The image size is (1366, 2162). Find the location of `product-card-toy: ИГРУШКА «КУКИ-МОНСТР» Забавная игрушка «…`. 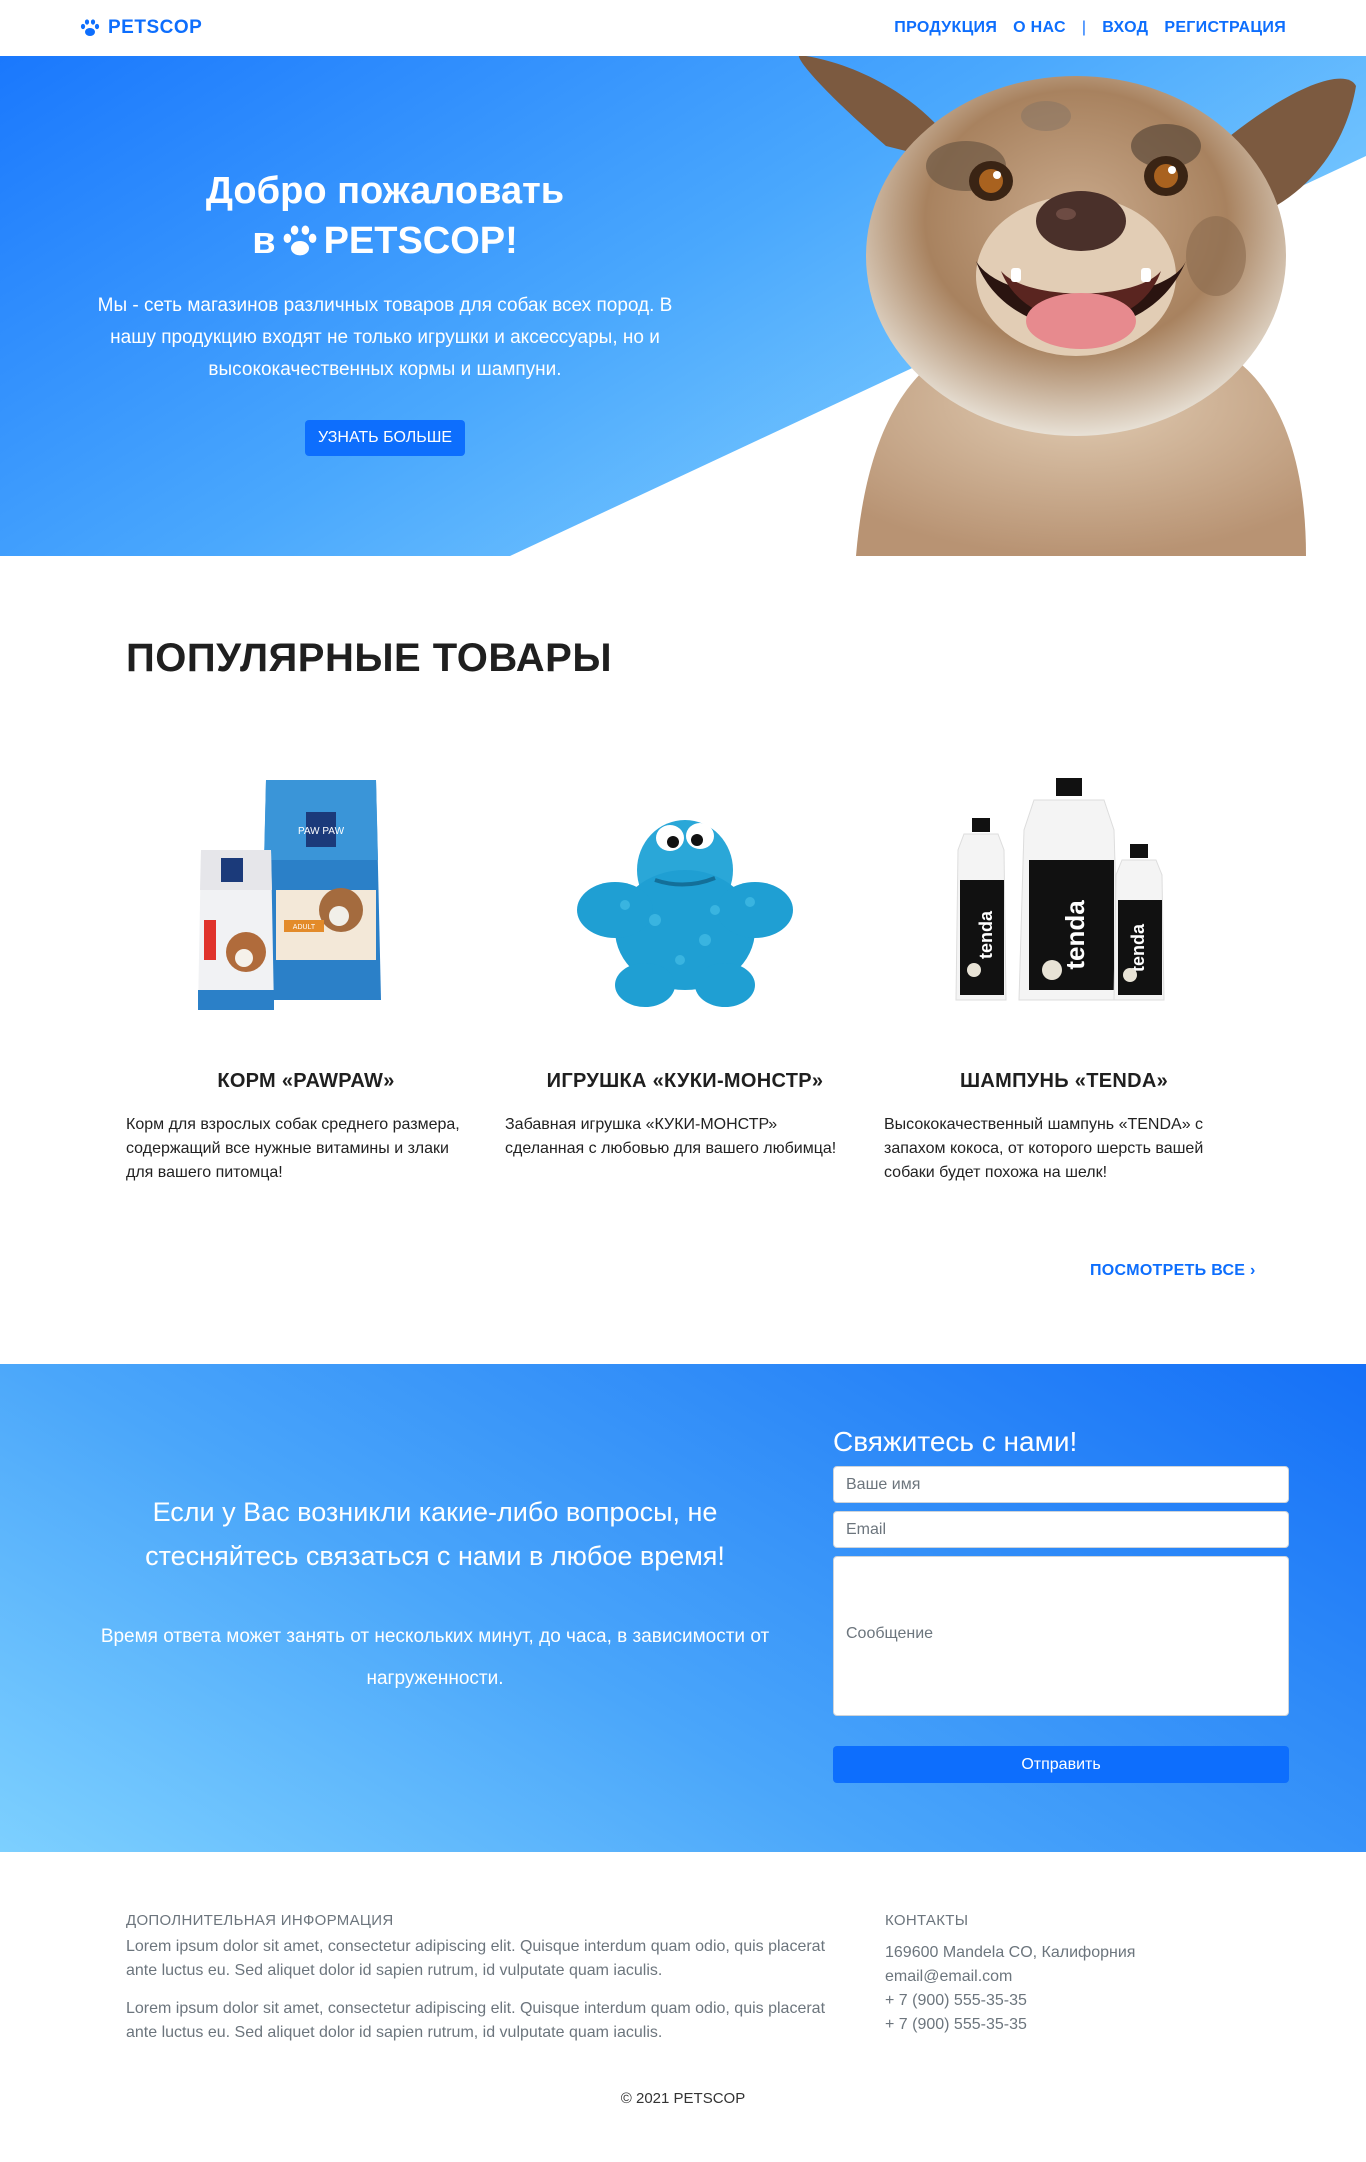

product-card-toy: ИГРУШКА «КУКИ-МОНСТР» Забавная игрушка «… is located at coordinates (685, 965).